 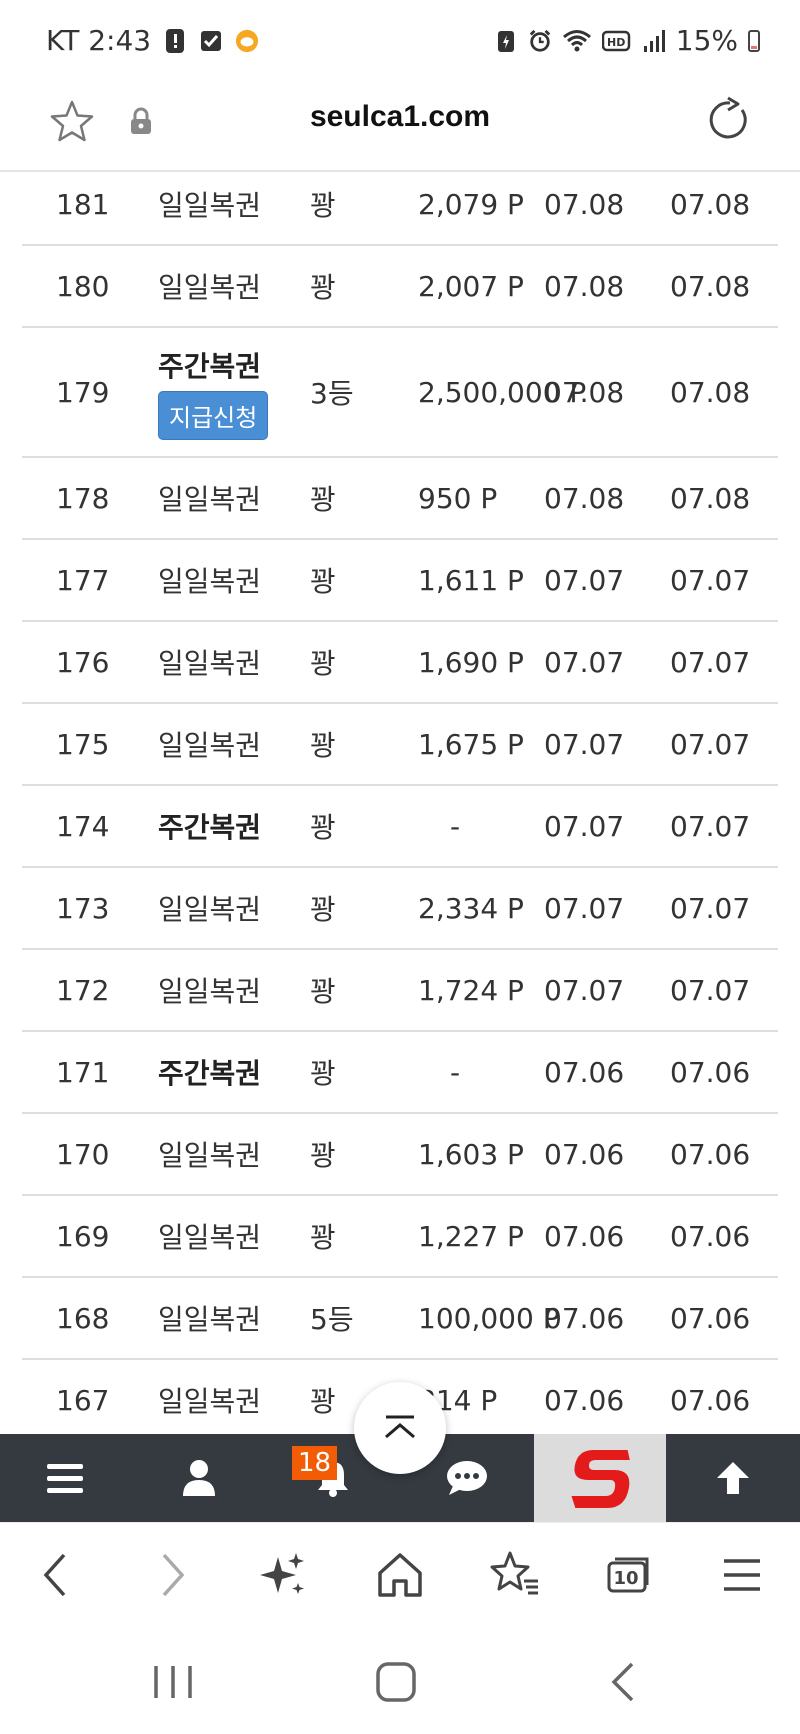 I want to click on prize-amount: 1,227 P, so click(x=471, y=1236).